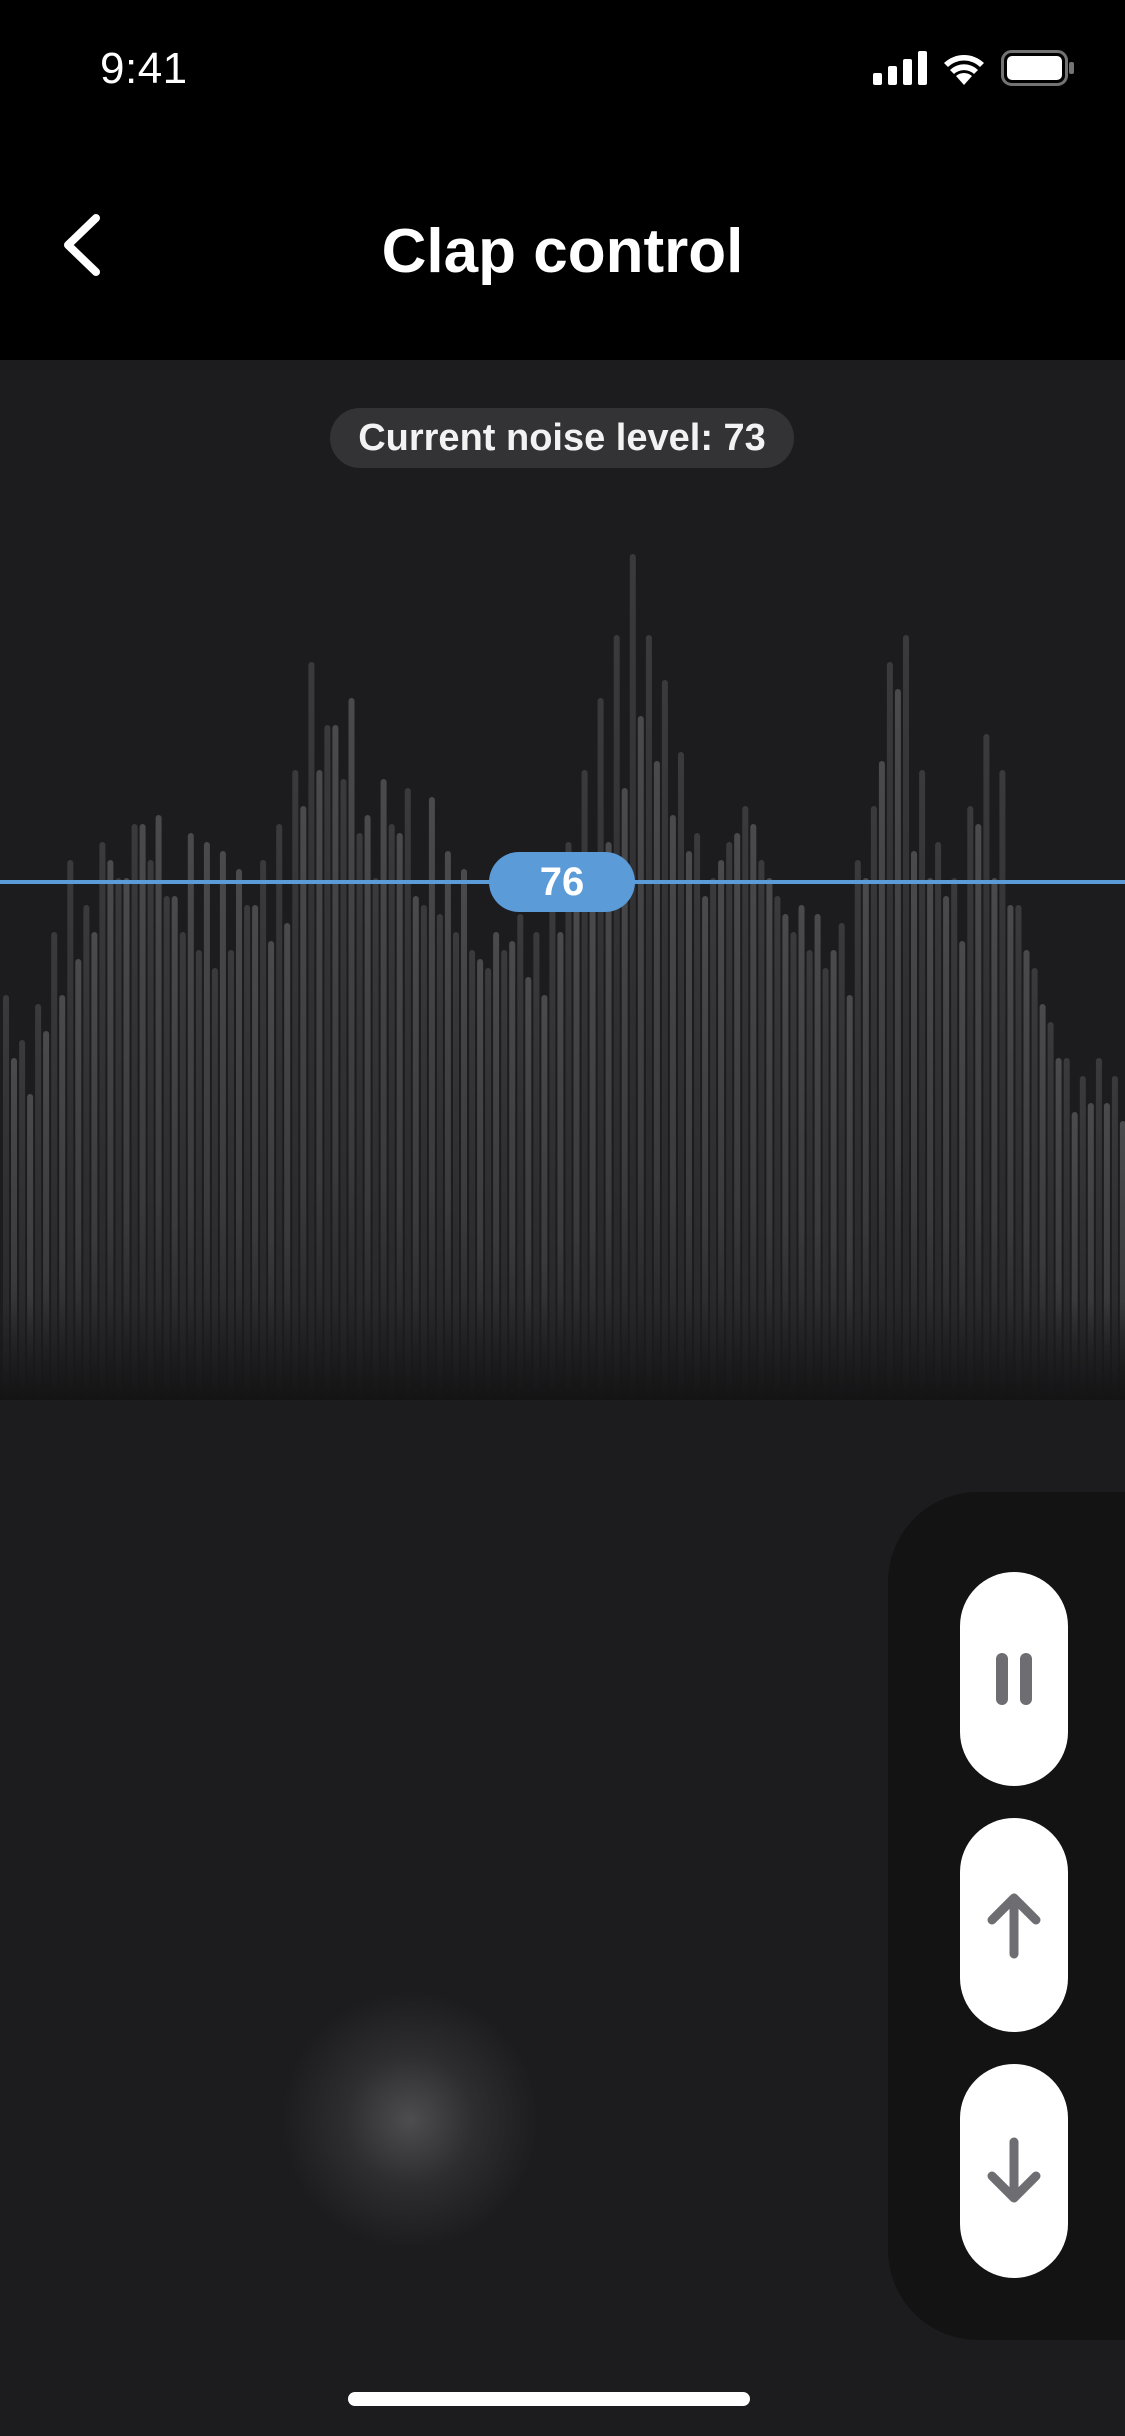  I want to click on cellular-signal-icon, so click(900, 68).